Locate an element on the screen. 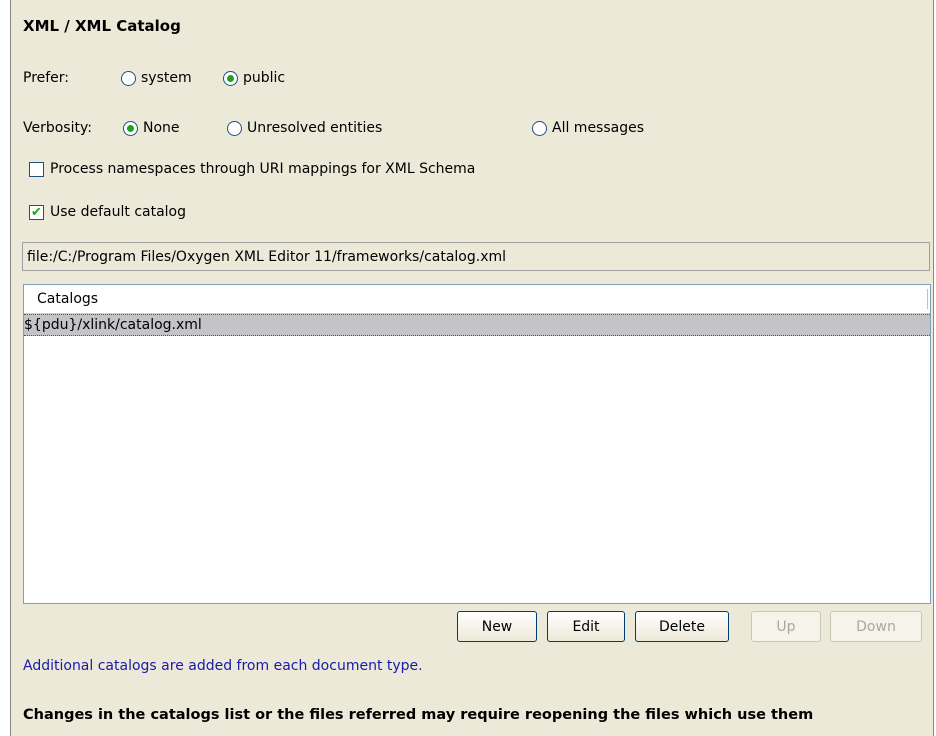 This screenshot has height=736, width=936. prefer-label: Prefer: is located at coordinates (46, 78).